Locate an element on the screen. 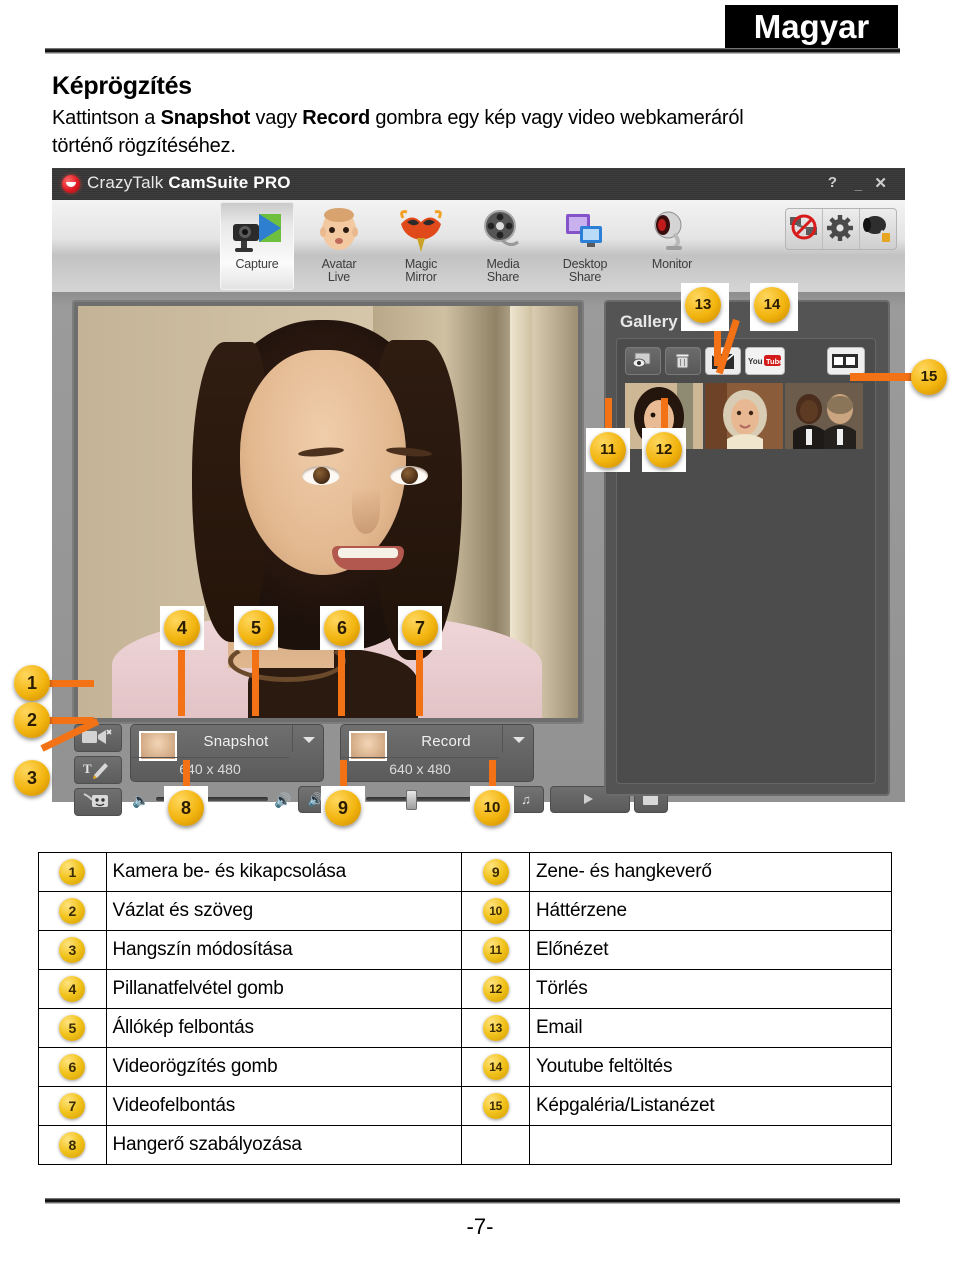  legend-text-cell: Törlés is located at coordinates (710, 989).